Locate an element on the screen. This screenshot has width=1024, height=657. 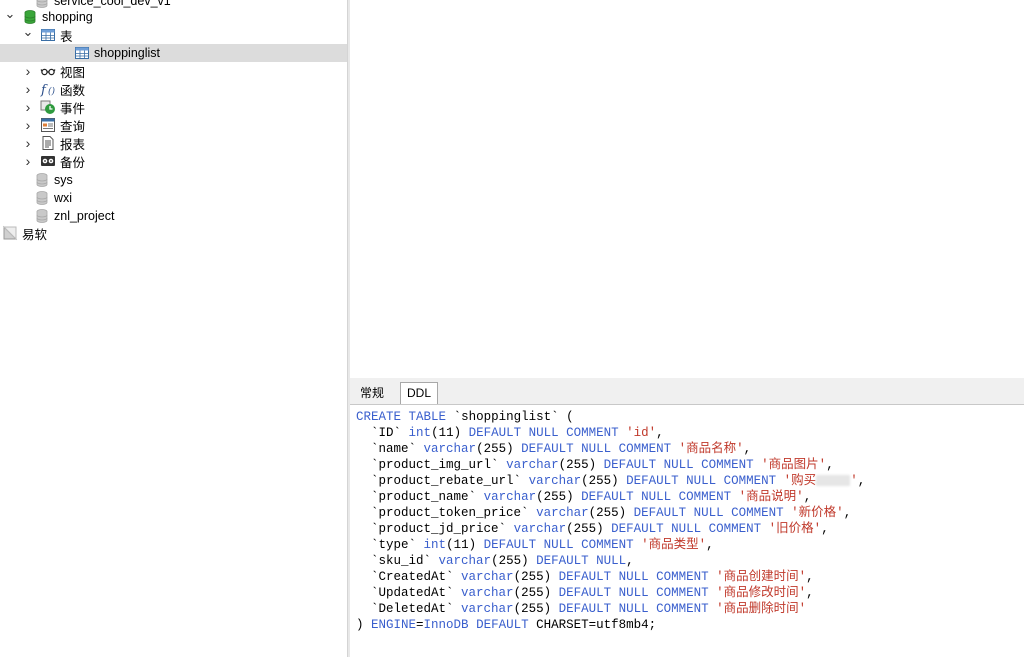
tree-item-label: 报表 is located at coordinates (73, 144).